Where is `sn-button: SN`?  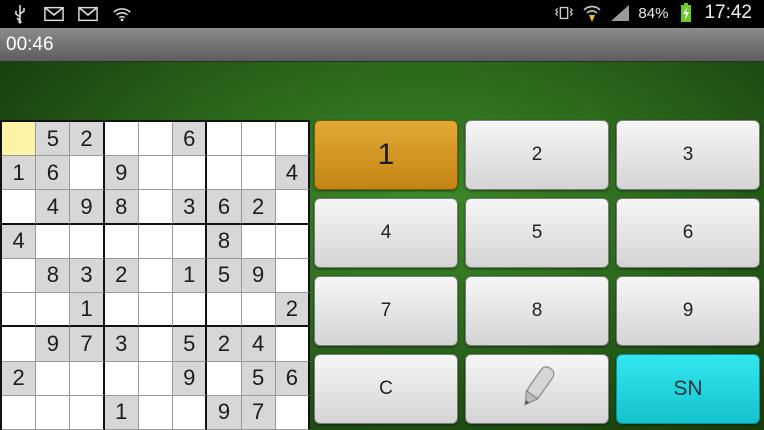 sn-button: SN is located at coordinates (688, 389).